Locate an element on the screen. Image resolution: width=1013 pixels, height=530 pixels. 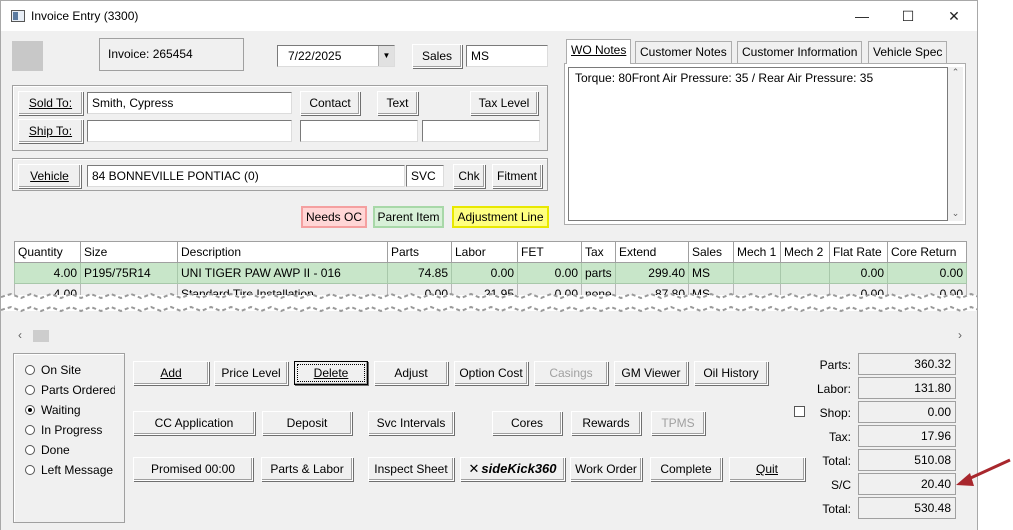
column-header: Quantity is located at coordinates (47, 252).